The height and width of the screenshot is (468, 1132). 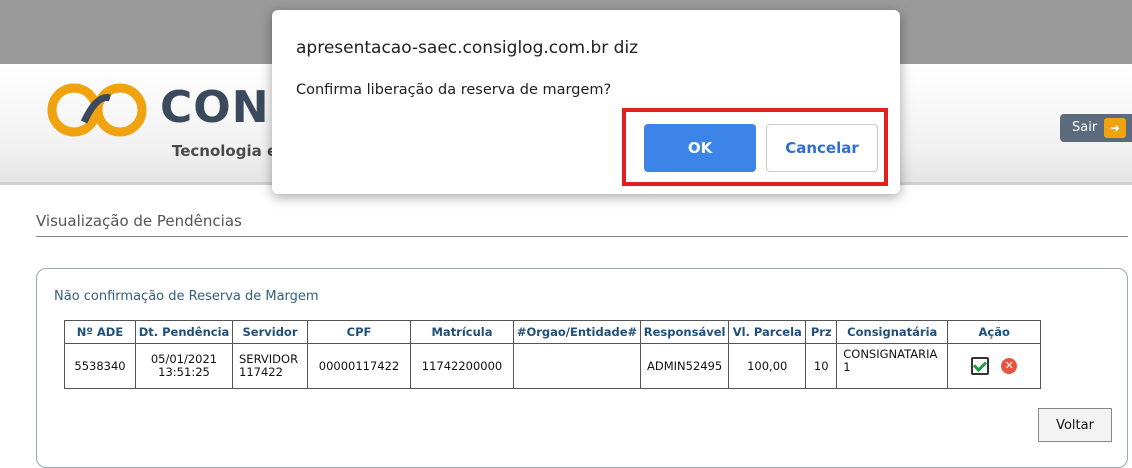 What do you see at coordinates (582, 236) in the screenshot?
I see `page-title-rule` at bounding box center [582, 236].